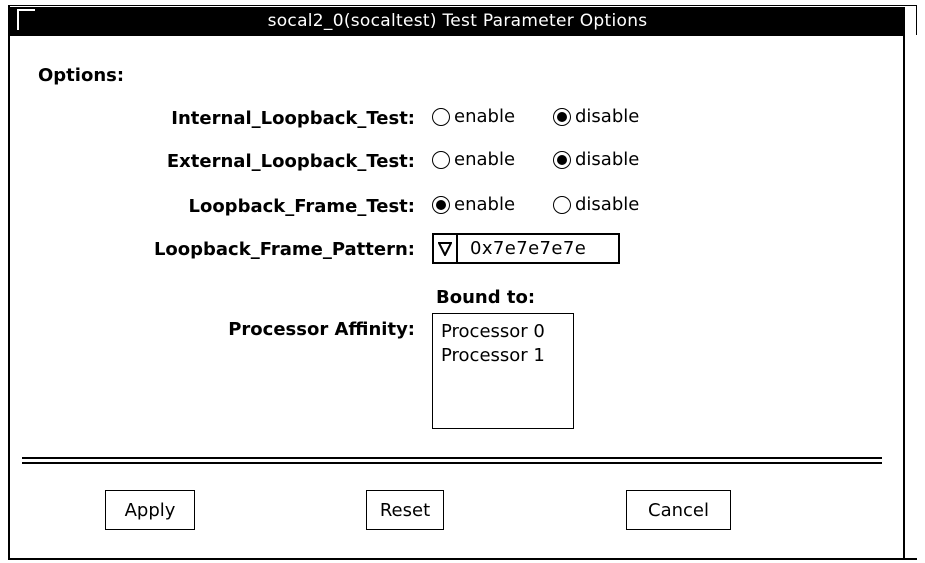  I want to click on loopback-frame-pattern-label: Loopback_Frame_Pattern:, so click(284, 249).